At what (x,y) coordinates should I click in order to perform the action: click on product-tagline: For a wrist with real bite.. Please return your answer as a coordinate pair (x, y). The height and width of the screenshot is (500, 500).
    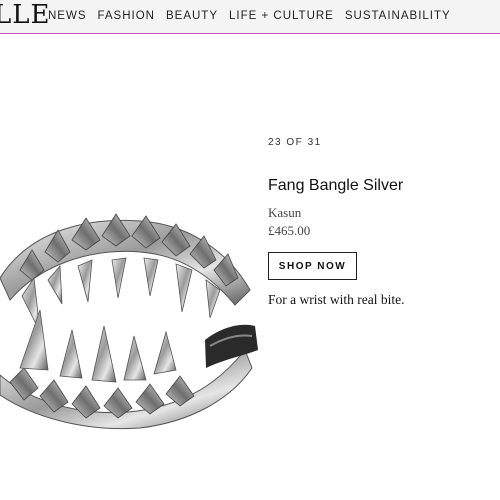
    Looking at the image, I should click on (336, 299).